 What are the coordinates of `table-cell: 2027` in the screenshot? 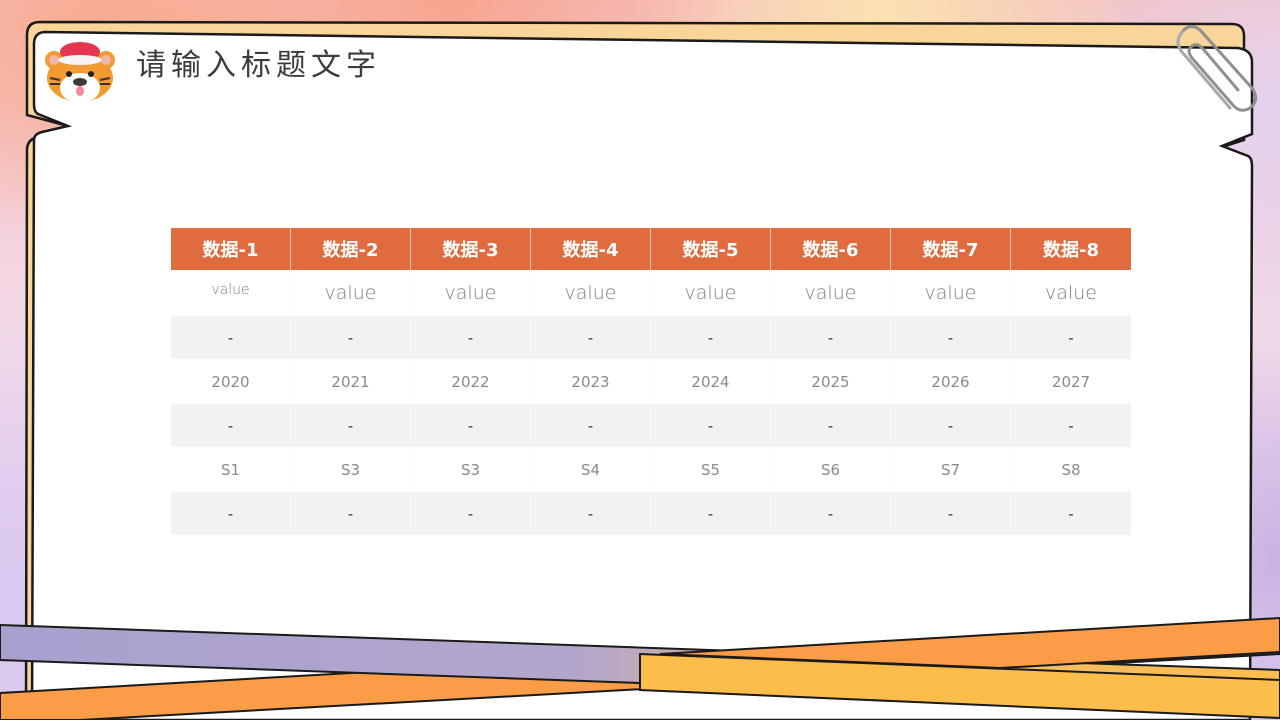 It's located at (1071, 381).